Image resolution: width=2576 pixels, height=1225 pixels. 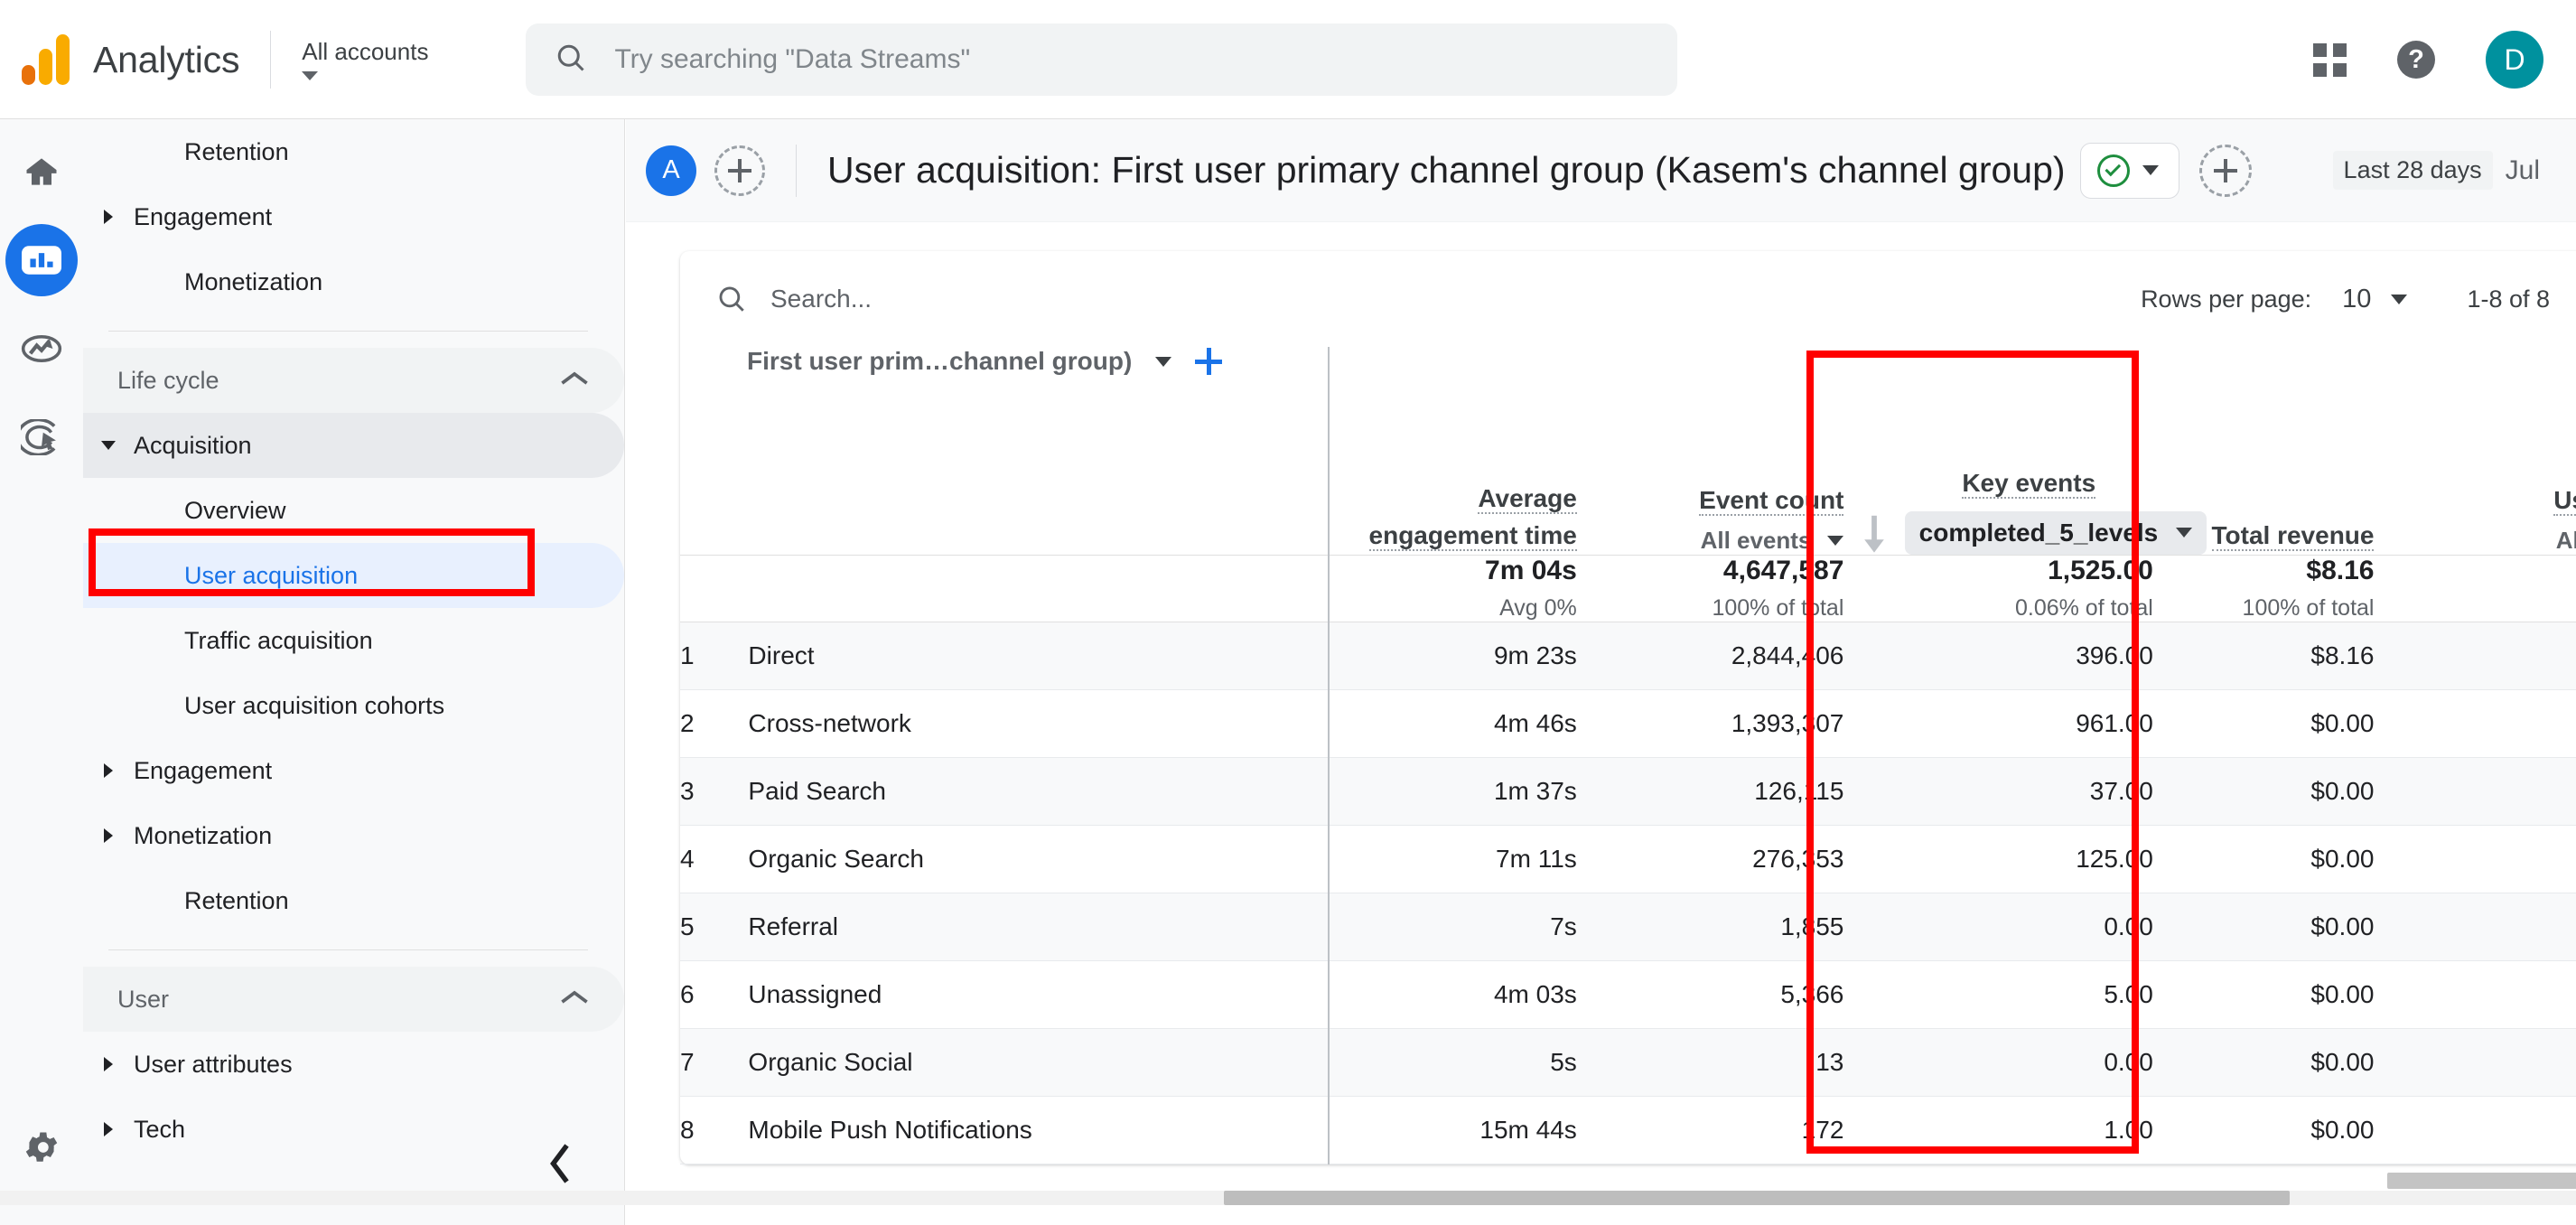 I want to click on cell-avg-engagement-time: 5s, so click(x=1452, y=1062).